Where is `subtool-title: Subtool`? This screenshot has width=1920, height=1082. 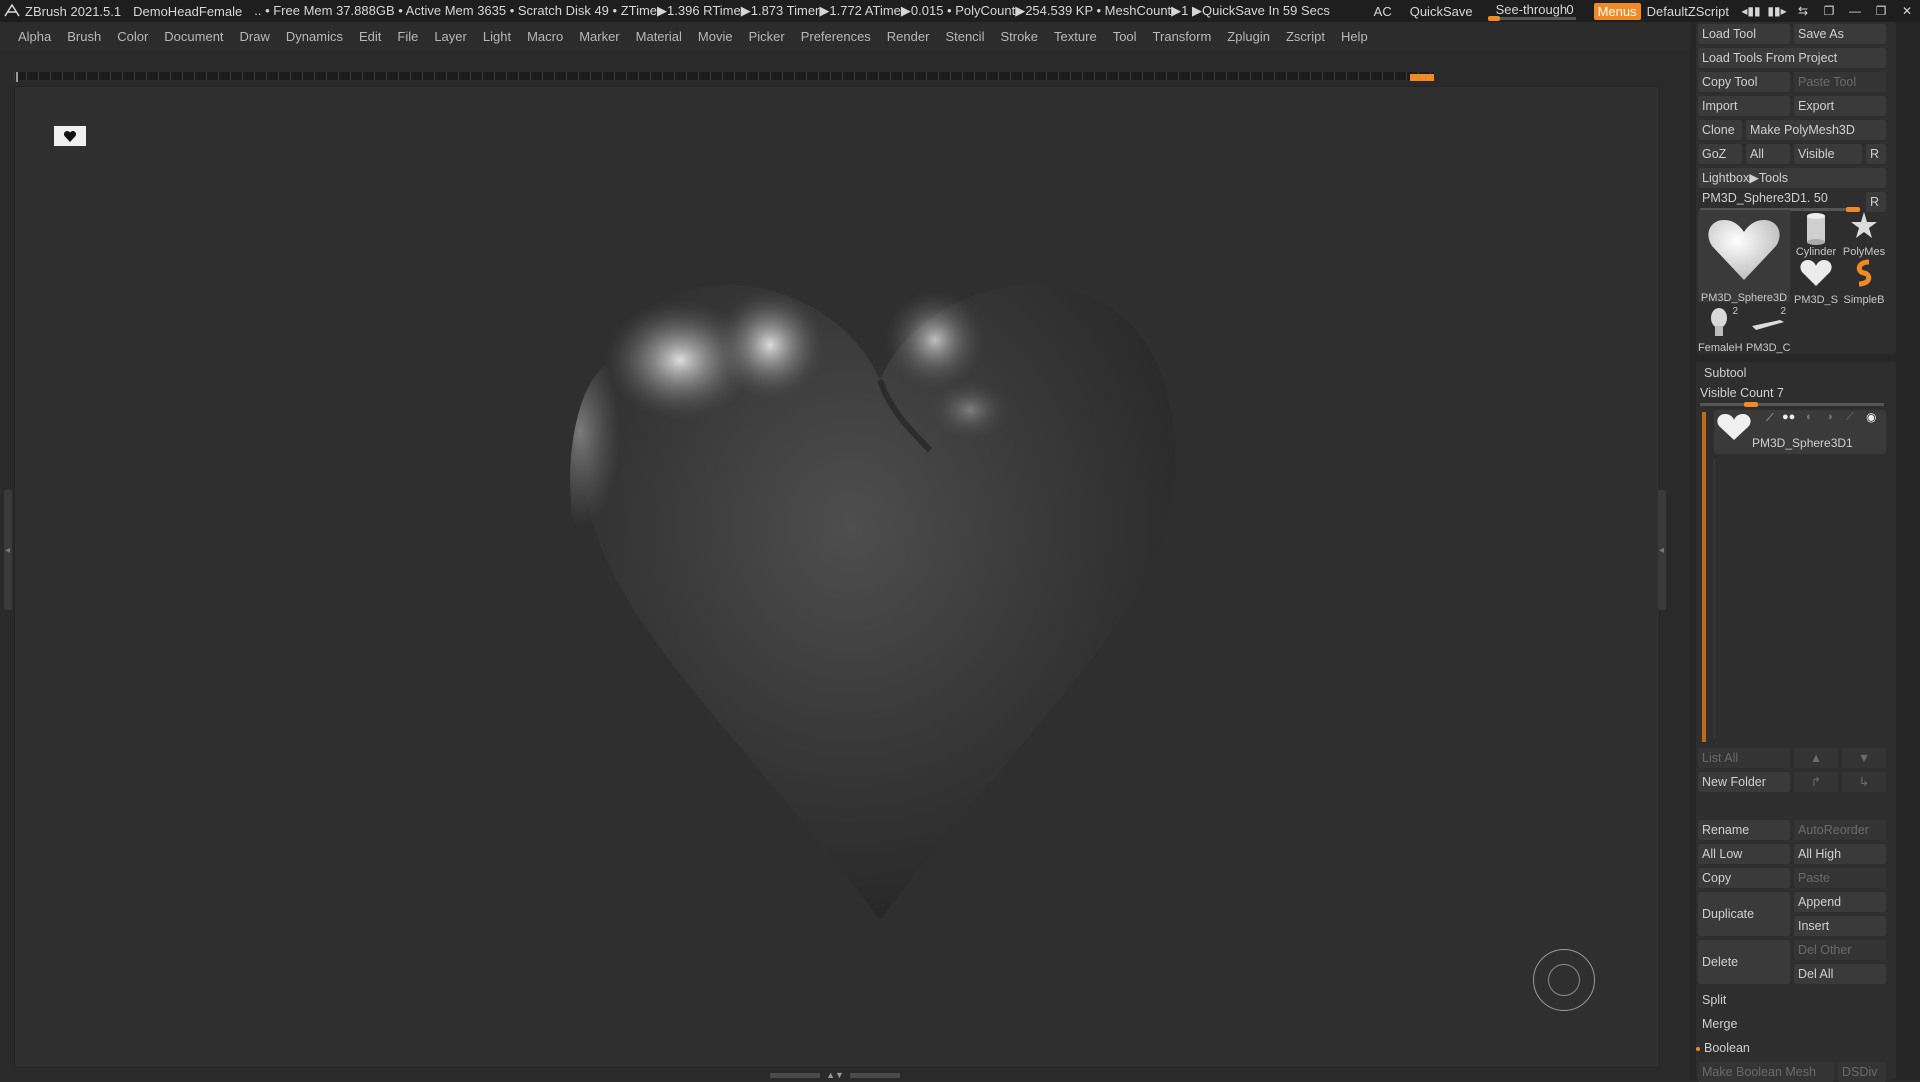 subtool-title: Subtool is located at coordinates (1725, 373).